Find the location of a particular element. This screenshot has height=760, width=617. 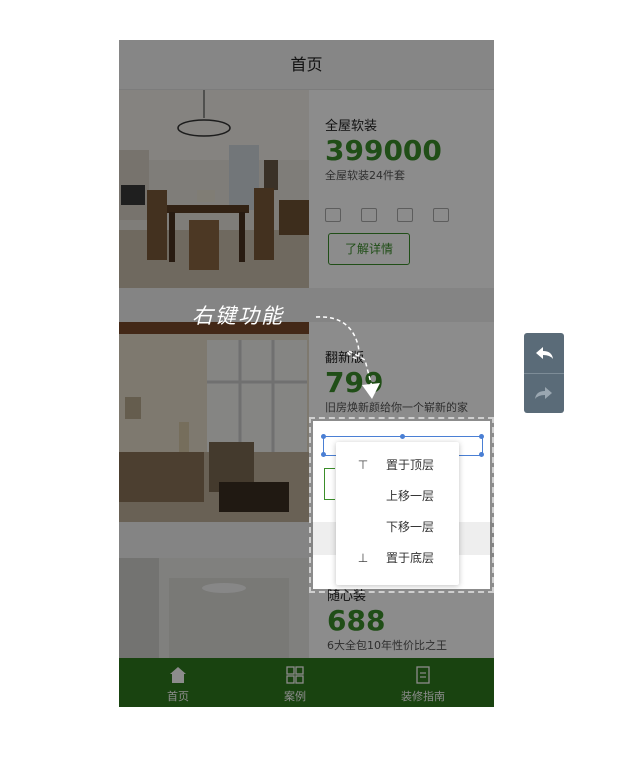

undo-icon is located at coordinates (544, 353).